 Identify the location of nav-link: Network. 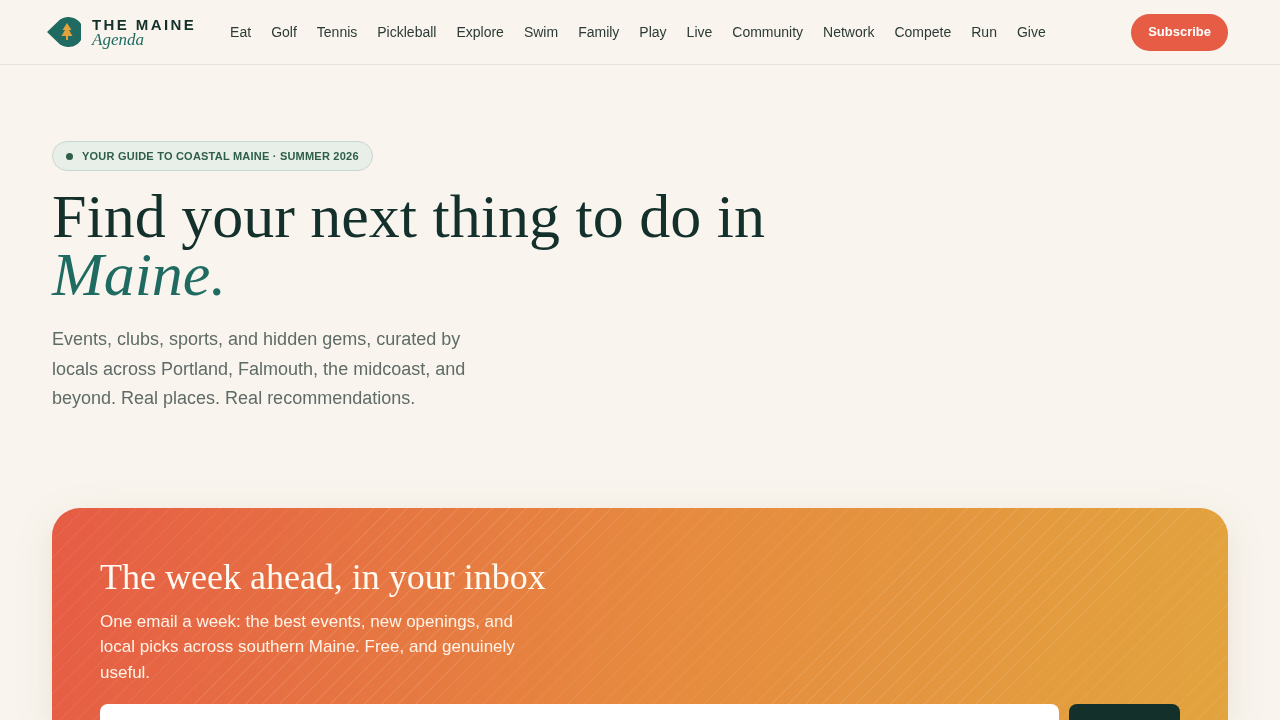
(849, 32).